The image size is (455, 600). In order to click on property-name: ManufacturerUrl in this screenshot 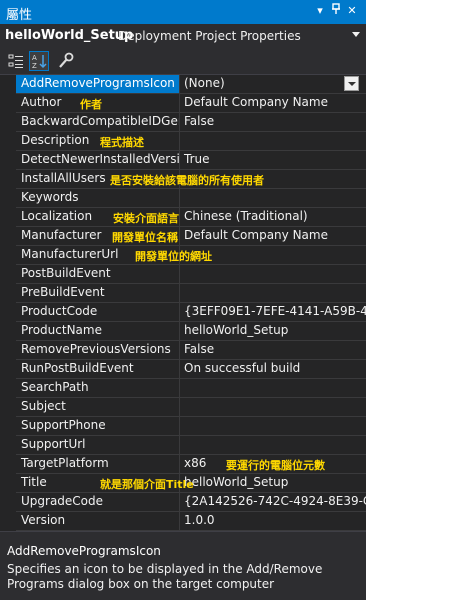, I will do `click(70, 254)`.